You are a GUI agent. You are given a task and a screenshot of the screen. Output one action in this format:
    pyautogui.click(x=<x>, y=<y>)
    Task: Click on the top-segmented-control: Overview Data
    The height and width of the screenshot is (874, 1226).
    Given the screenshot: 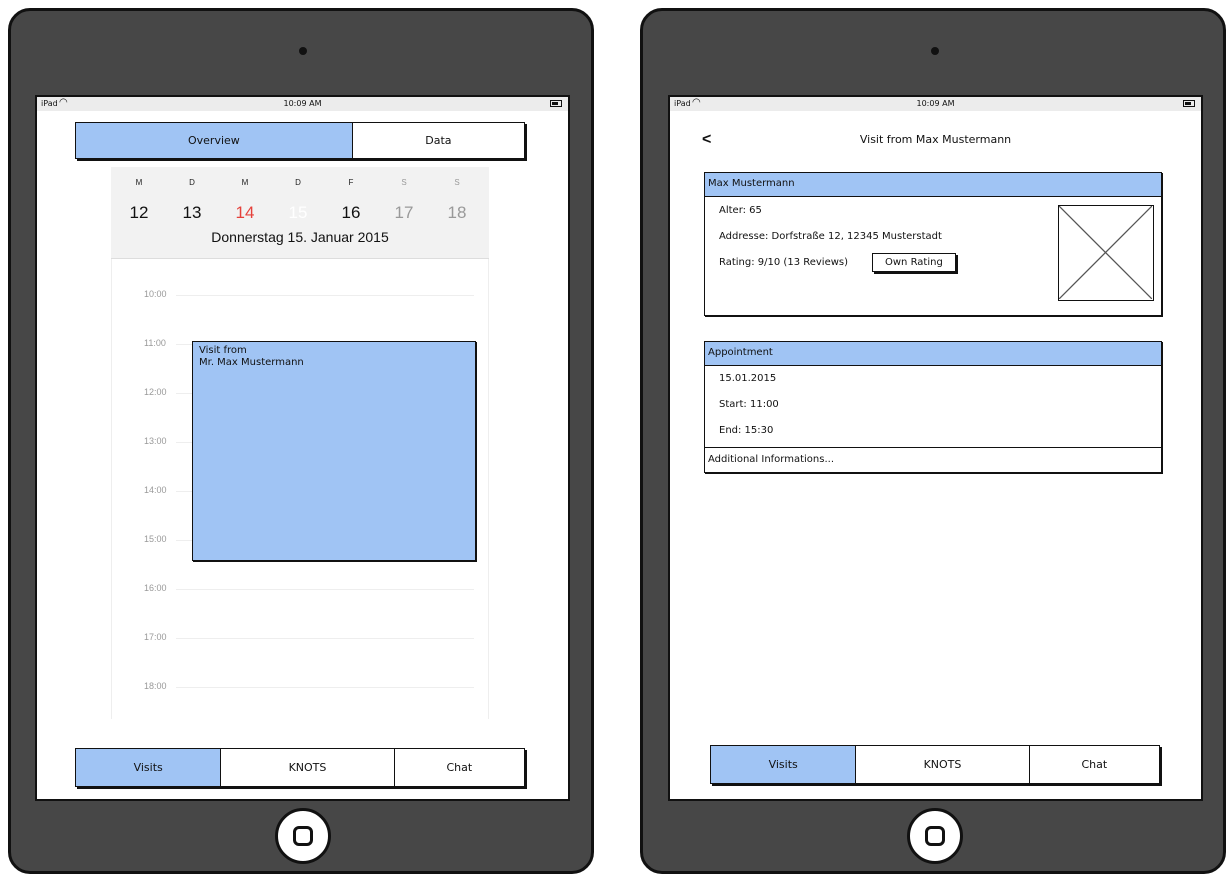 What is the action you would take?
    pyautogui.click(x=300, y=140)
    